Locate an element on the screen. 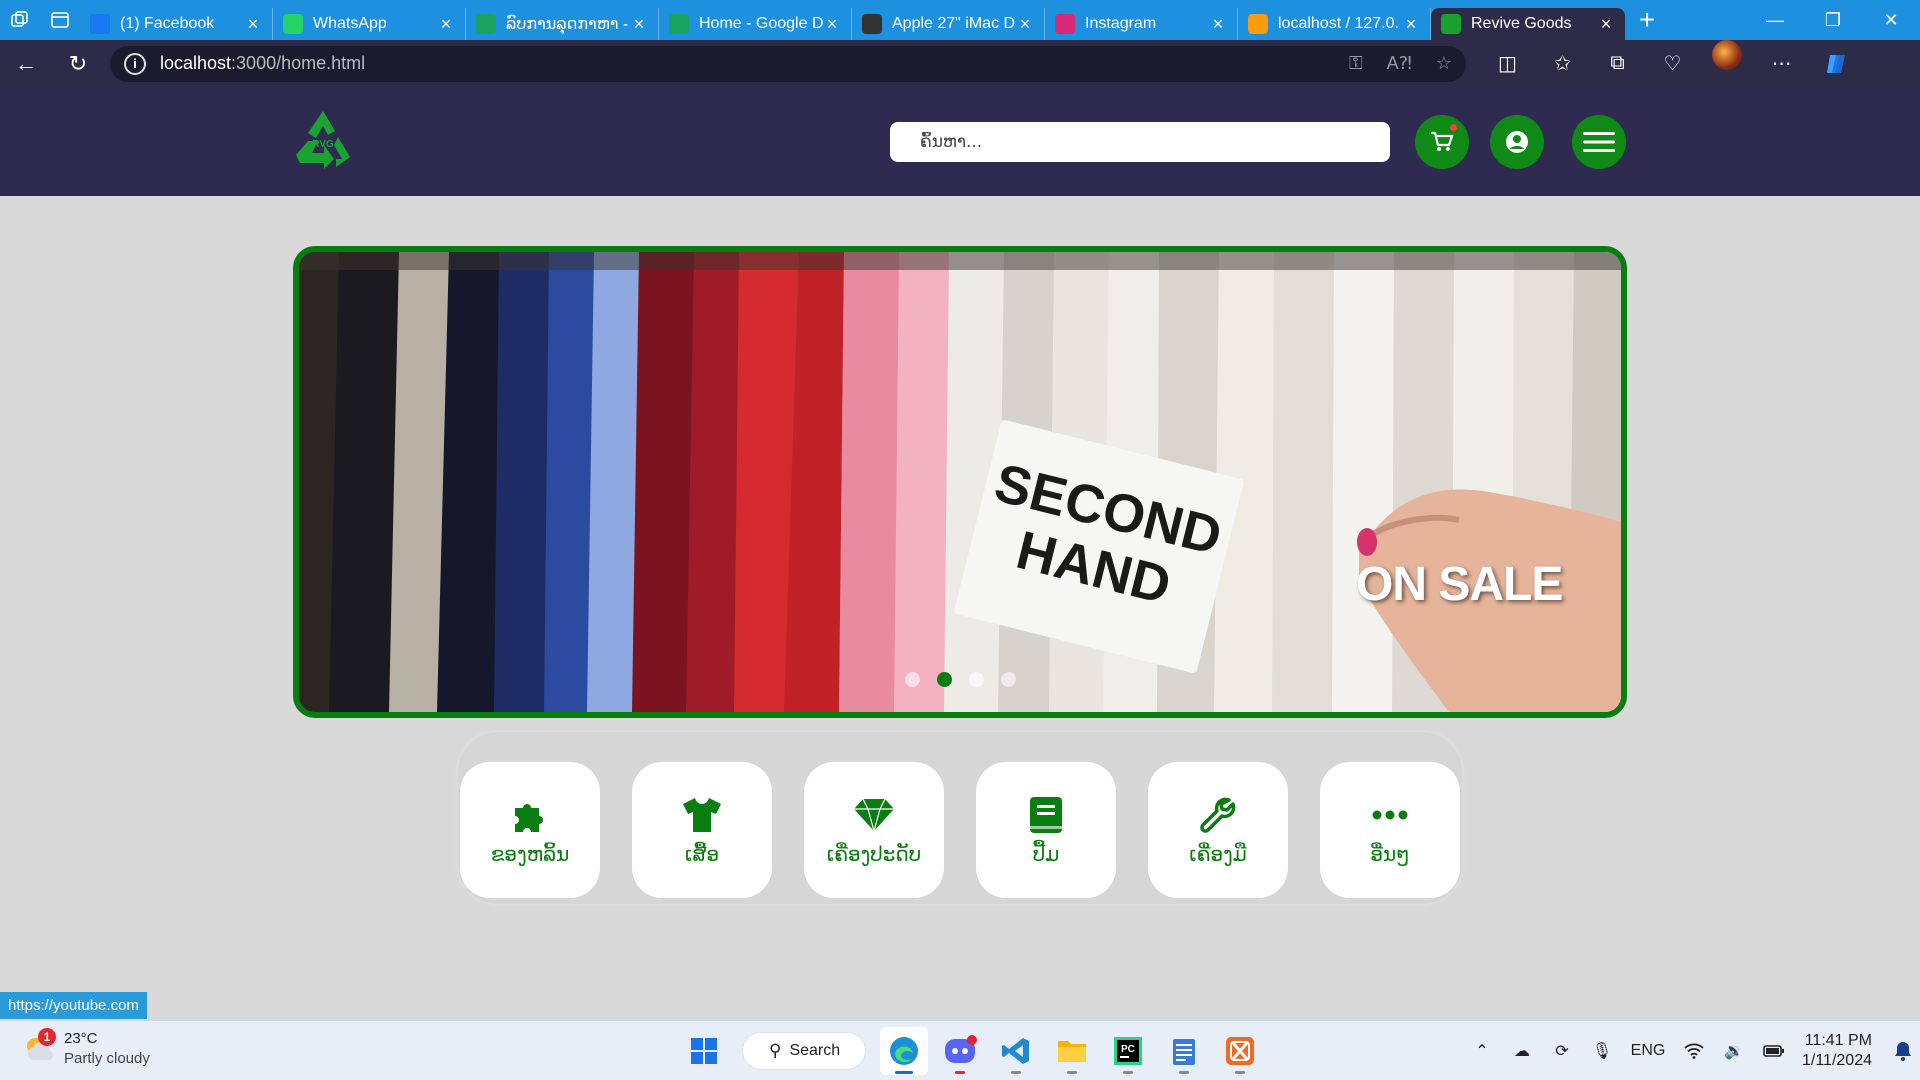 This screenshot has width=1920, height=1080. account-button is located at coordinates (1517, 142).